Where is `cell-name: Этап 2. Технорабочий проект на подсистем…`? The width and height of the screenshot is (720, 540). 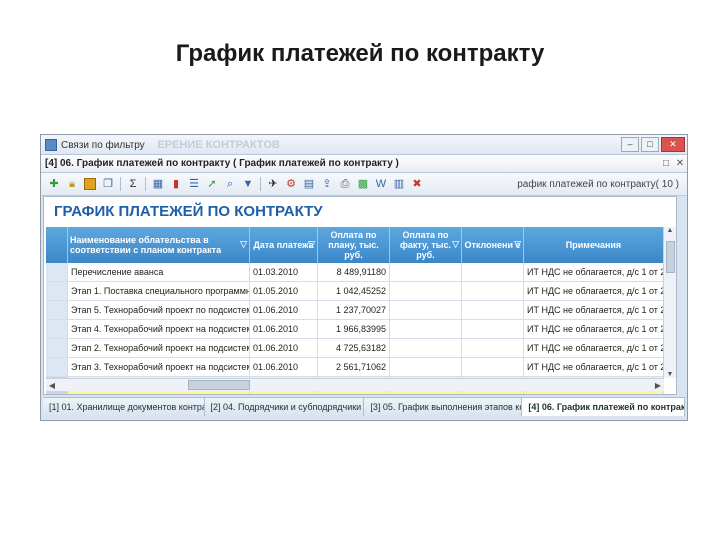
cell-name: Этап 2. Технорабочий проект на подсистем… is located at coordinates (159, 348).